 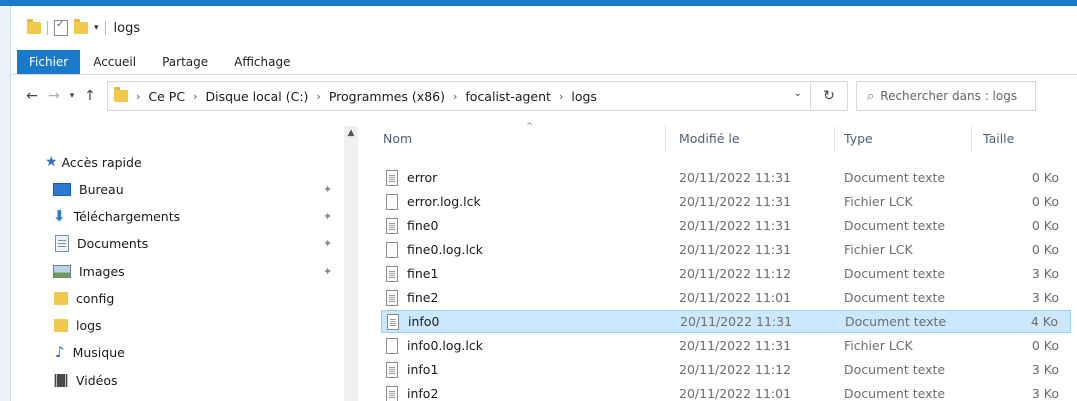 I want to click on column-header-row: ^ Nom Modifié le Type Taille, so click(x=724, y=138).